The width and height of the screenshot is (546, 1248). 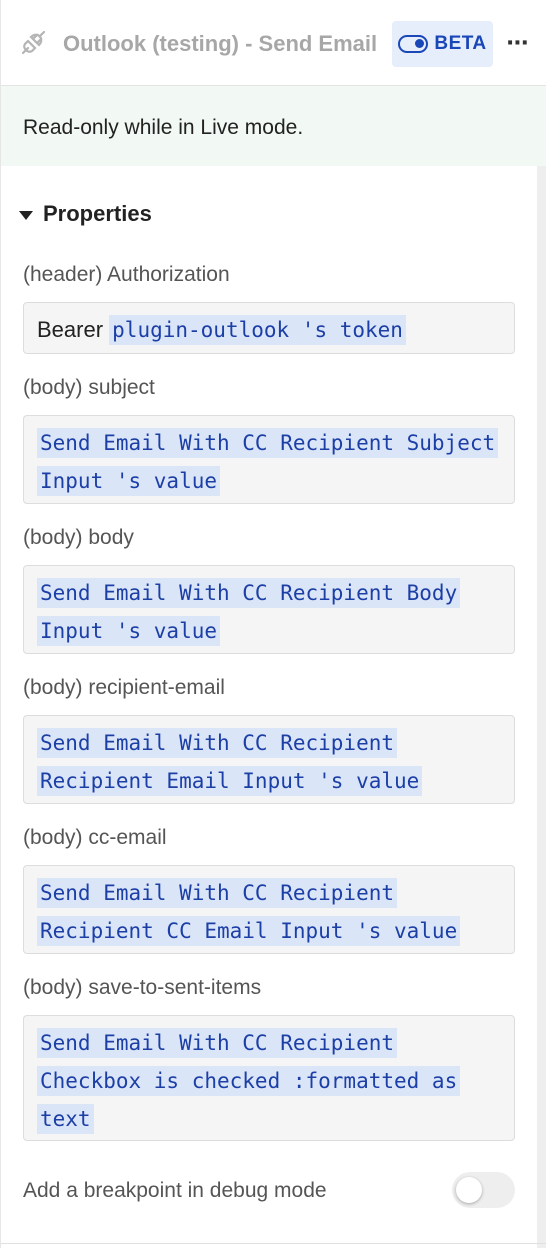 I want to click on expression-chip: plugin-outlook 's token, so click(x=257, y=330).